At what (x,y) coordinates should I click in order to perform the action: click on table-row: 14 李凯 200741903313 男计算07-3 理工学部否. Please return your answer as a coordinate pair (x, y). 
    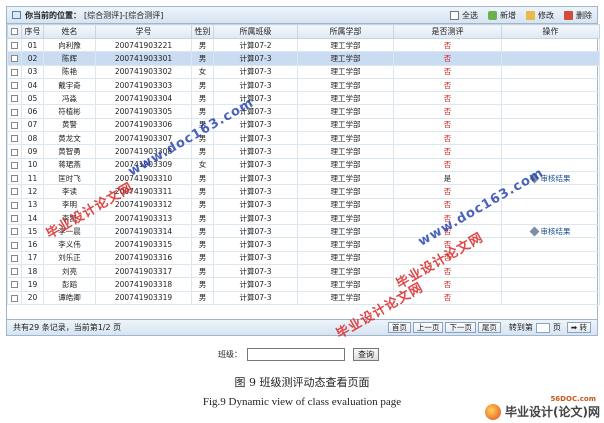
    Looking at the image, I should click on (303, 218).